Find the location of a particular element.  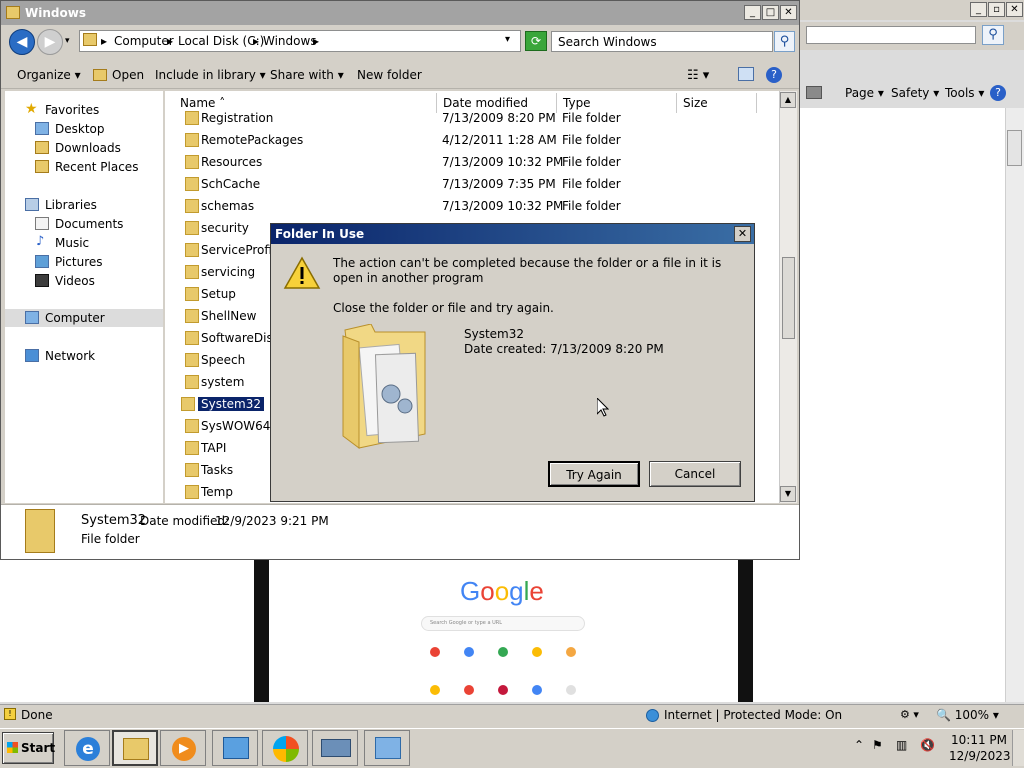

share-with-button: Share with ▾ is located at coordinates (307, 75).